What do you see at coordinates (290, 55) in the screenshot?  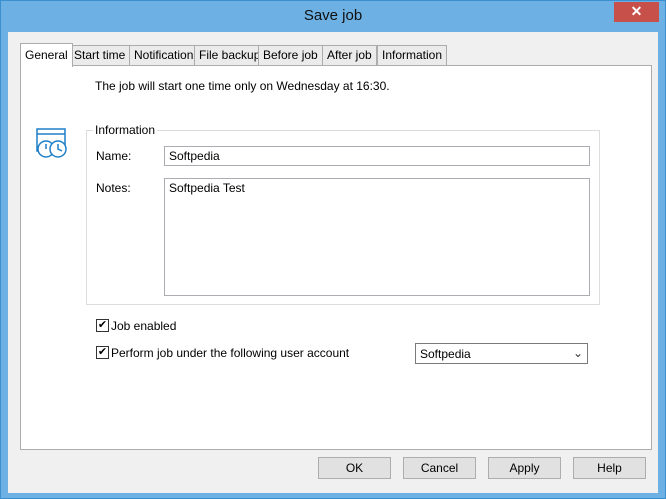 I see `tab-before-job: Before job` at bounding box center [290, 55].